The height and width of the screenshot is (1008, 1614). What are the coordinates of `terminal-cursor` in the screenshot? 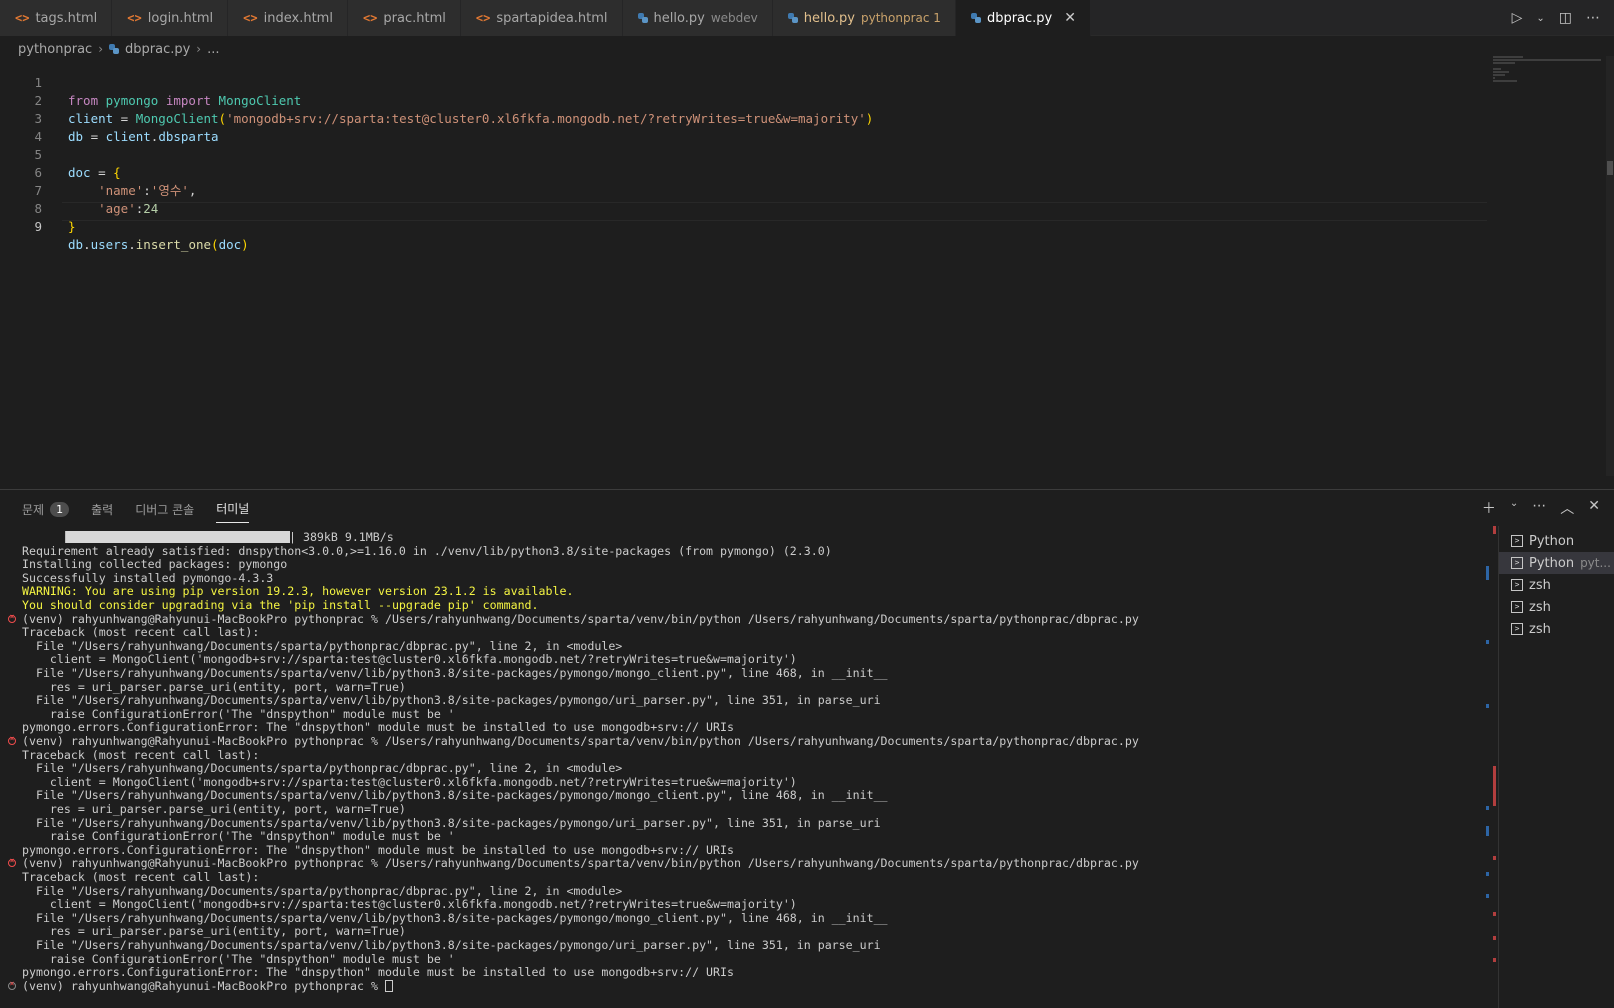 It's located at (388, 986).